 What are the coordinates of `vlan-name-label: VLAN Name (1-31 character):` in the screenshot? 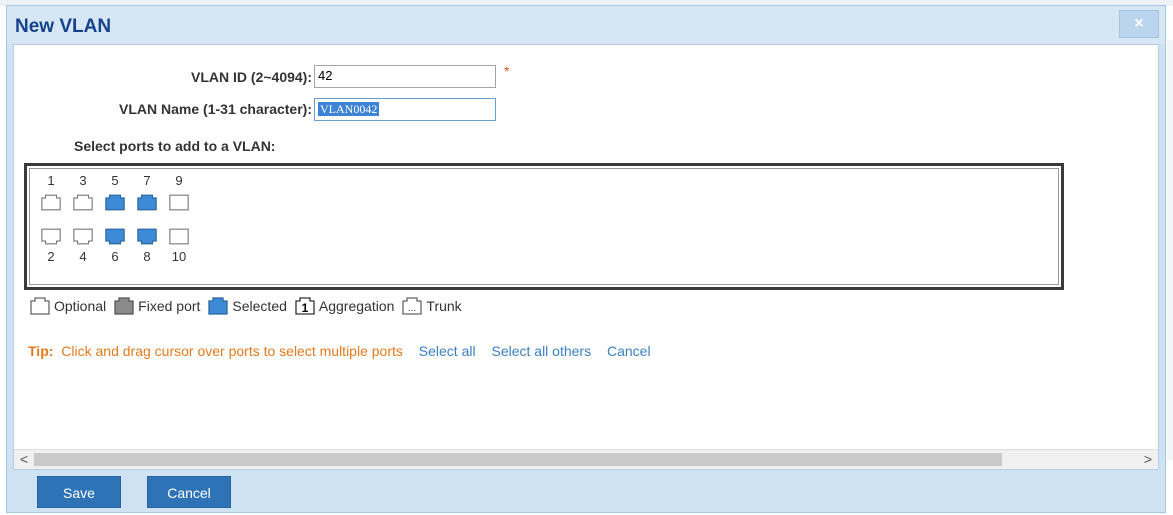 It's located at (215, 109).